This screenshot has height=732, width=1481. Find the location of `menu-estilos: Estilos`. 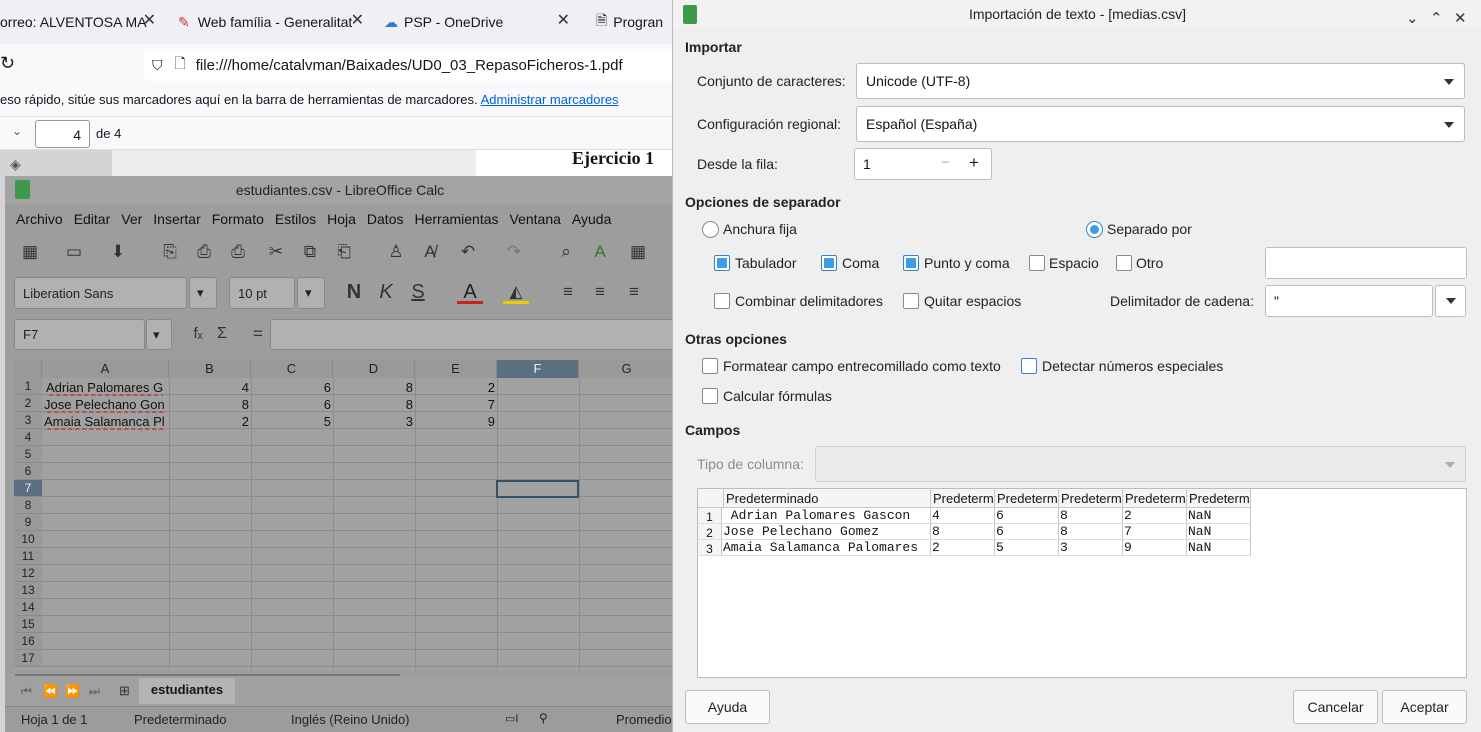

menu-estilos: Estilos is located at coordinates (295, 219).